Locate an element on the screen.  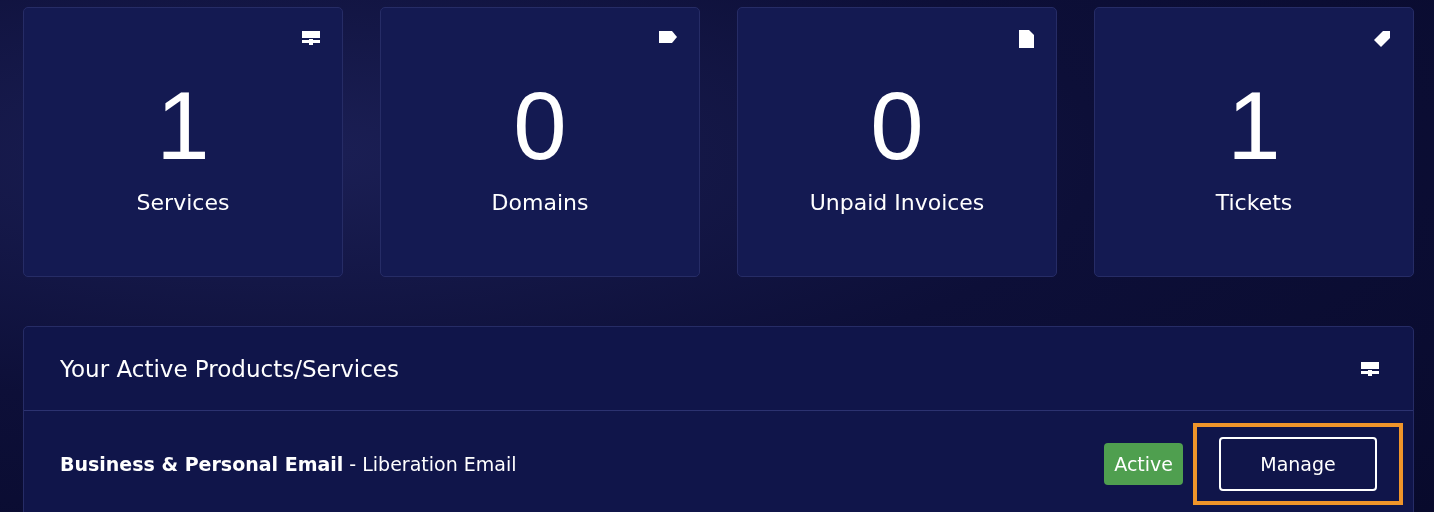
service-name: Business & Personal Email - Liberation Email is located at coordinates (582, 464).